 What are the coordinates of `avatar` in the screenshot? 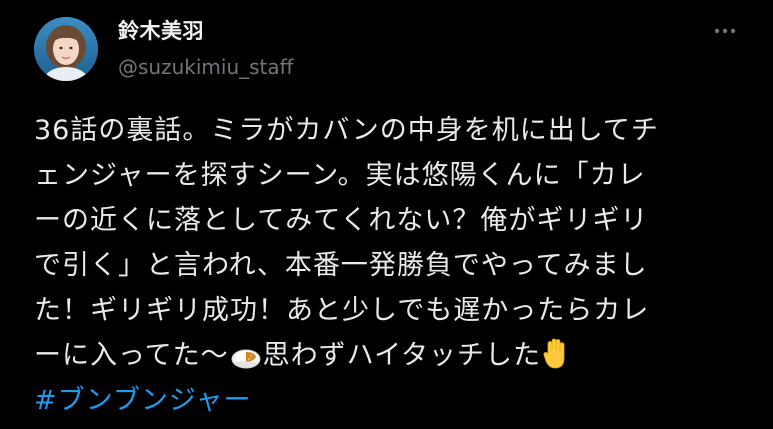 It's located at (66, 49).